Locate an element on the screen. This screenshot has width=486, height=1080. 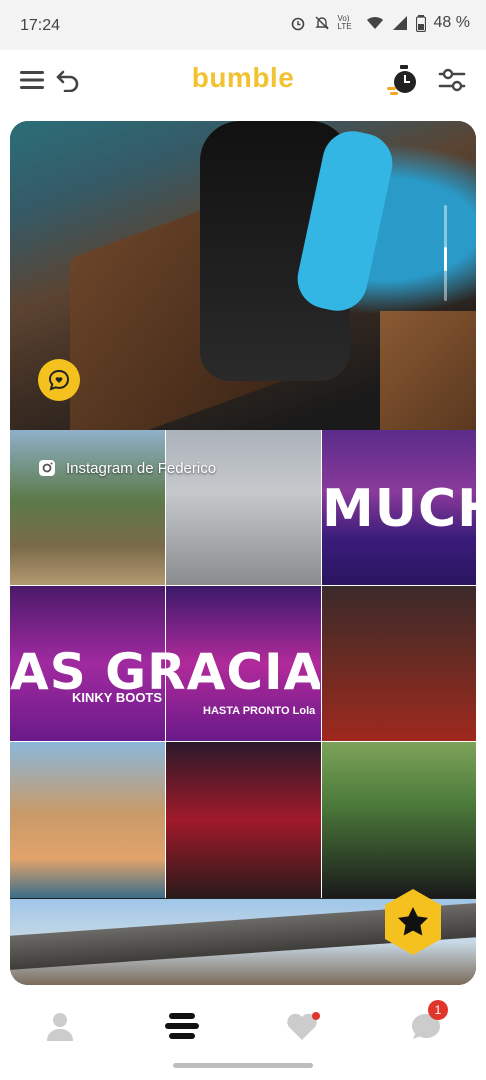
star-icon is located at coordinates (413, 922).